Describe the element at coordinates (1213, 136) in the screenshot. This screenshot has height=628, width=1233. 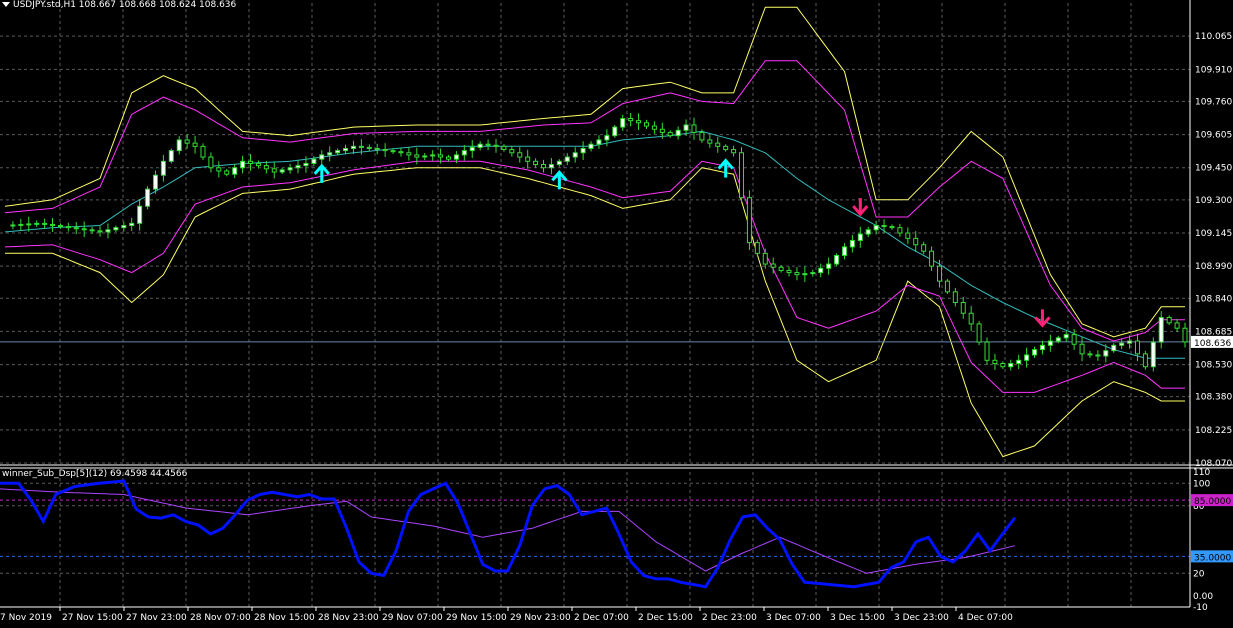
I see `price-axis-label: 109.605` at that location.